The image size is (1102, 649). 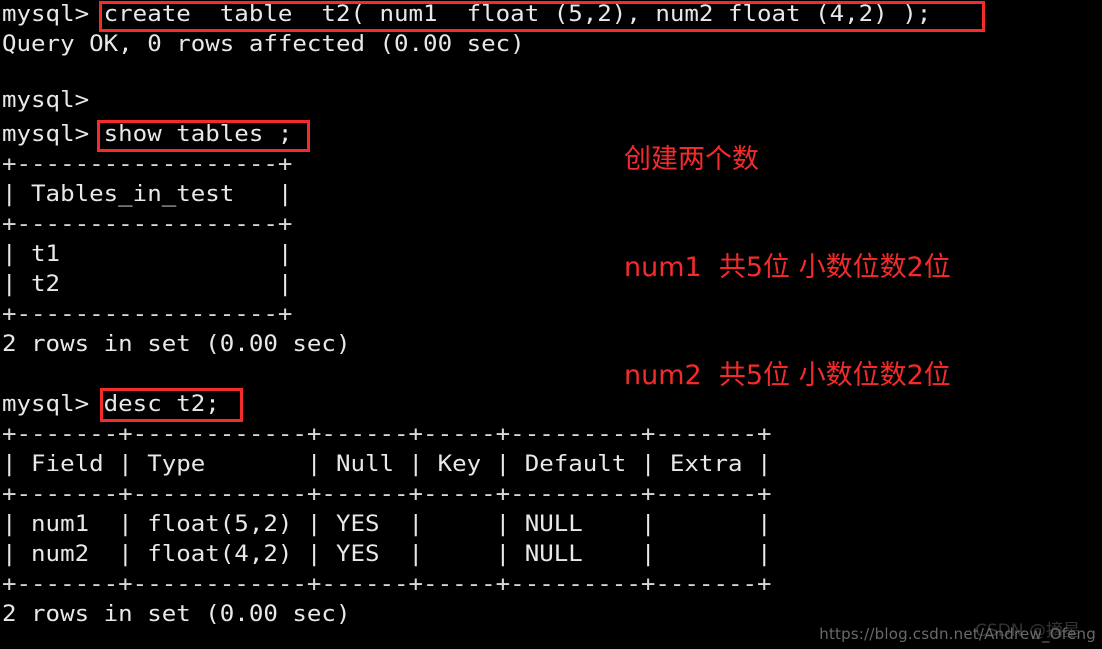 What do you see at coordinates (787, 375) in the screenshot?
I see `annotation-line: num2 共5位 小数位数2位` at bounding box center [787, 375].